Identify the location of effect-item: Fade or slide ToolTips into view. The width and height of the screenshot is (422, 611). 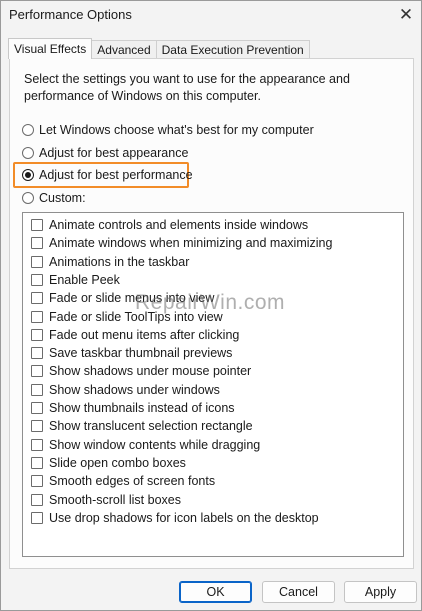
(127, 317).